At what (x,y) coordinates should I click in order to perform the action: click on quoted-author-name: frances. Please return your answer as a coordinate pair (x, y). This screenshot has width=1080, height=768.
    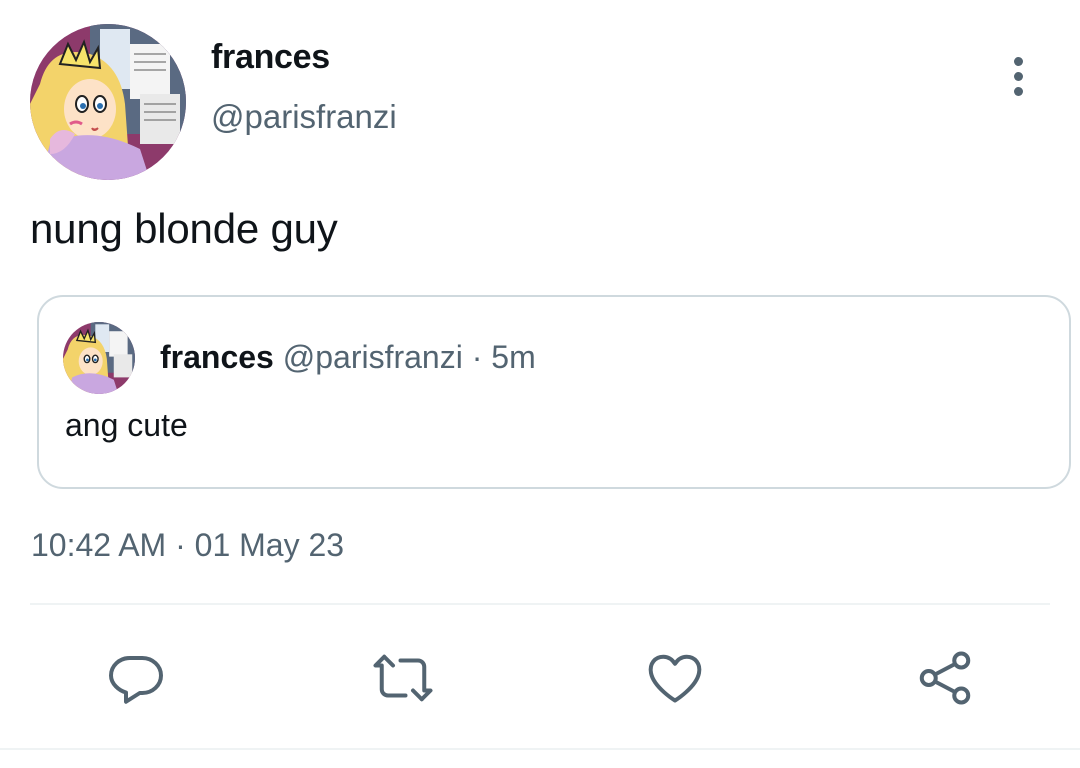
    Looking at the image, I should click on (217, 357).